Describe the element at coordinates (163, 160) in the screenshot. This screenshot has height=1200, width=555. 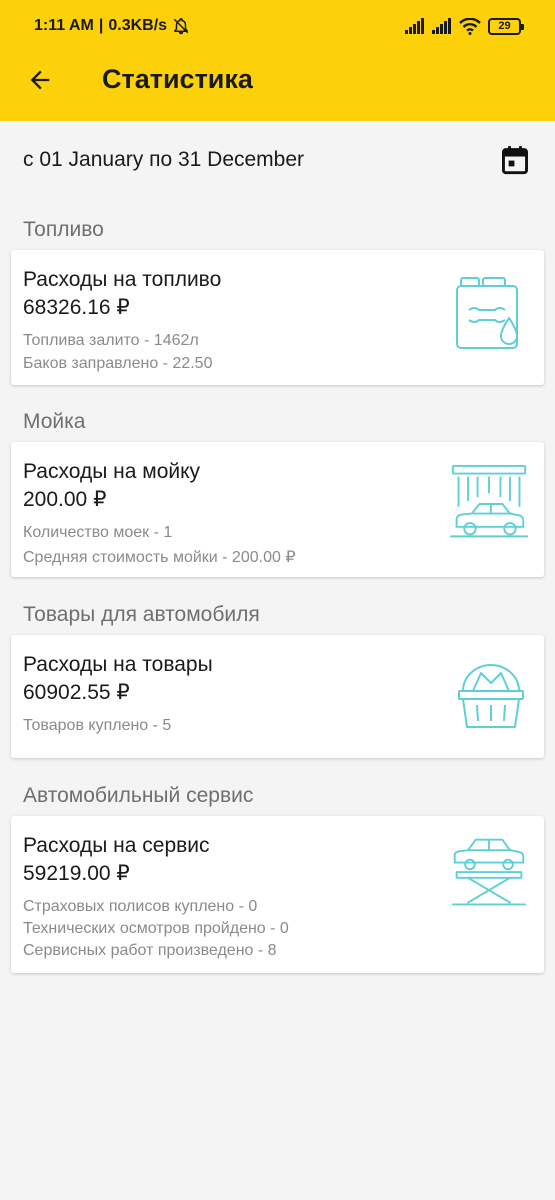
I see `date-range-label: с 01 January по 31 December` at that location.